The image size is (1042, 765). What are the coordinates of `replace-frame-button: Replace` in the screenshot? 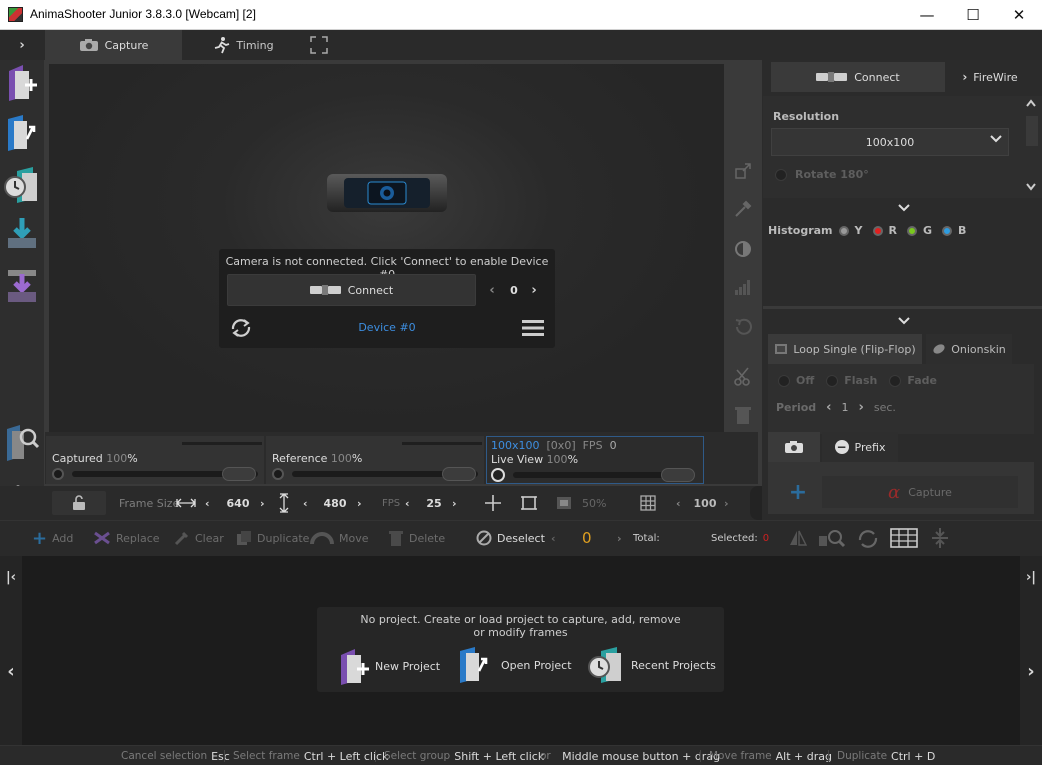 It's located at (126, 538).